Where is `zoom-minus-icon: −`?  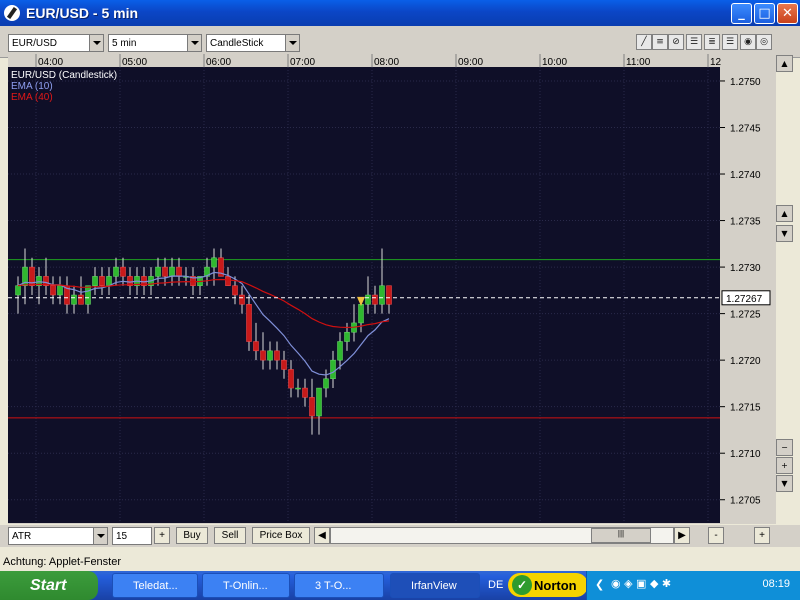
zoom-minus-icon: − is located at coordinates (784, 447).